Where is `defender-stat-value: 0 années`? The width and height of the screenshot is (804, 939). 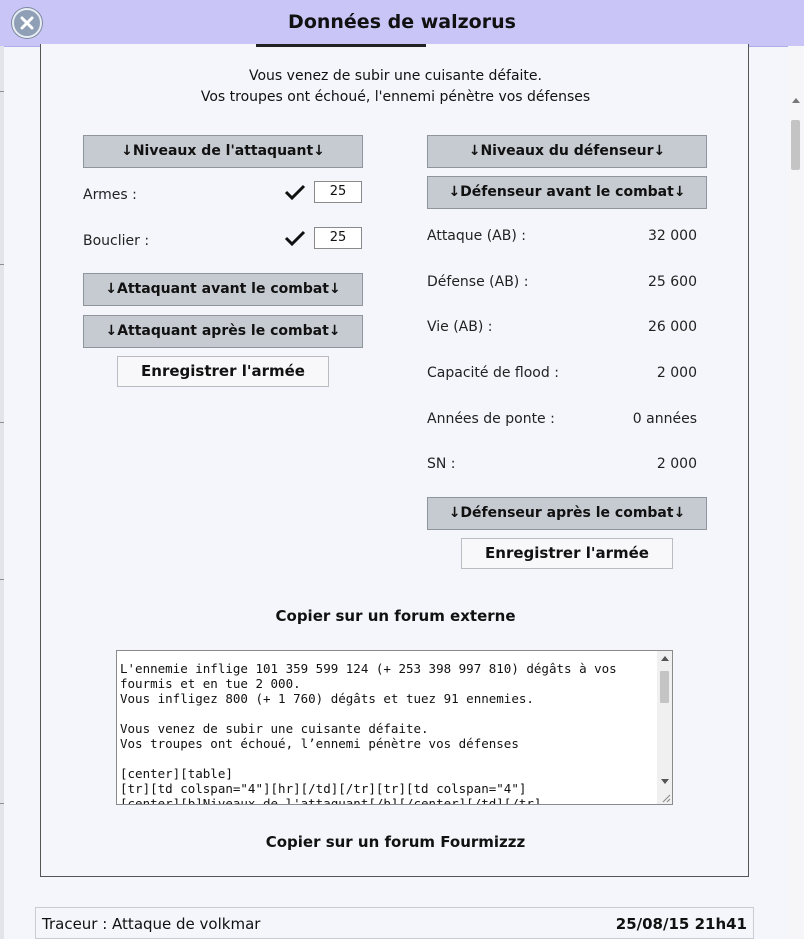
defender-stat-value: 0 années is located at coordinates (664, 419).